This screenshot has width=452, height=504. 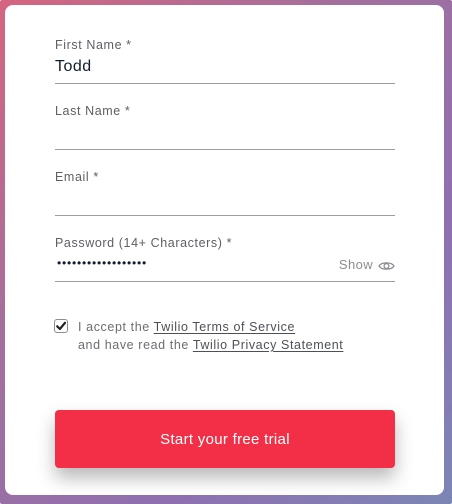 What do you see at coordinates (355, 264) in the screenshot?
I see `show-password-label: Show` at bounding box center [355, 264].